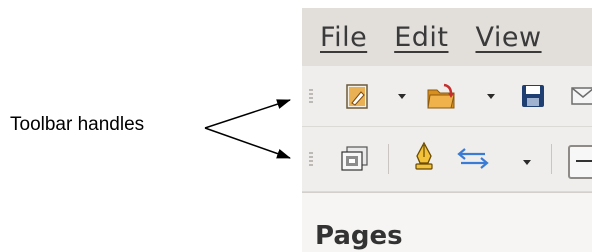 This screenshot has height=252, width=592. What do you see at coordinates (533, 96) in the screenshot?
I see `save-icon` at bounding box center [533, 96].